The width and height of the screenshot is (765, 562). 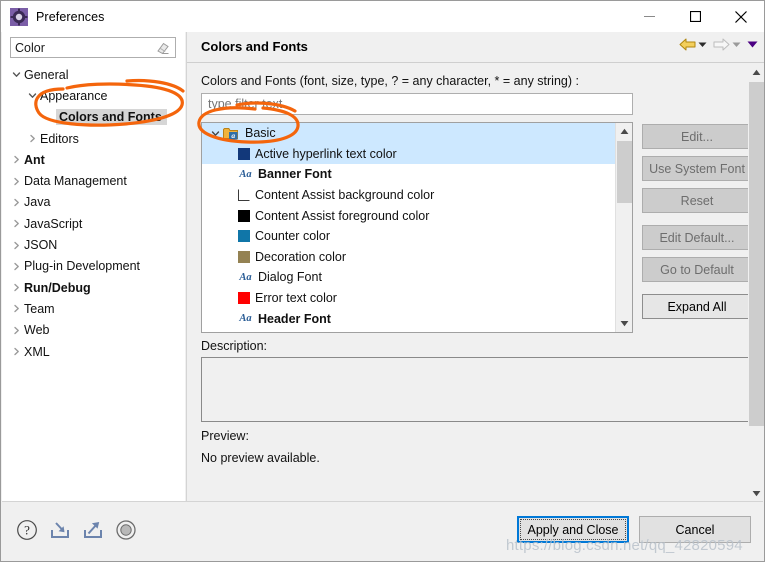 What do you see at coordinates (93, 351) in the screenshot?
I see `sidebar-item-xml: XML` at bounding box center [93, 351].